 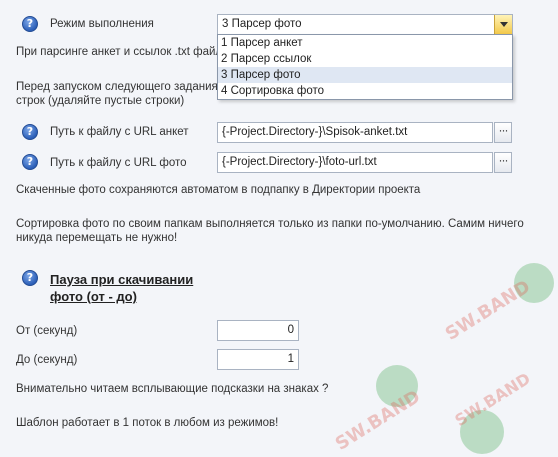 I want to click on help-icon-ankets-path: ?, so click(x=30, y=132).